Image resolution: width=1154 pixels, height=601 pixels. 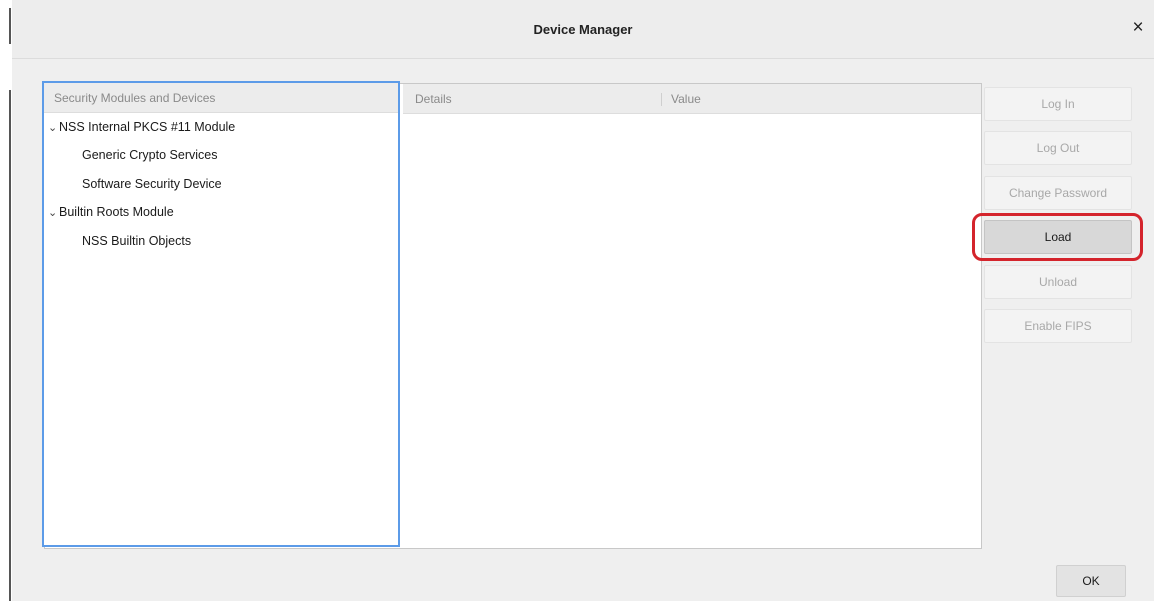 I want to click on close-icon: ×, so click(x=1138, y=28).